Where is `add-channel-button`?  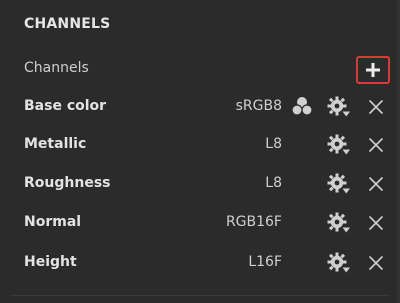 add-channel-button is located at coordinates (373, 70).